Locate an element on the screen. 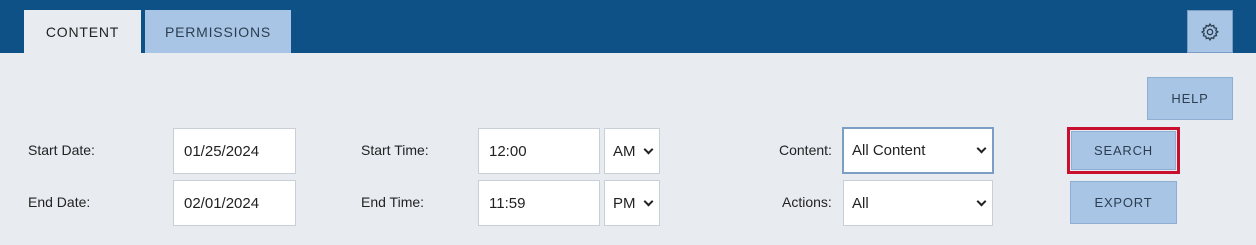 This screenshot has height=245, width=1256. end-time-input is located at coordinates (539, 203).